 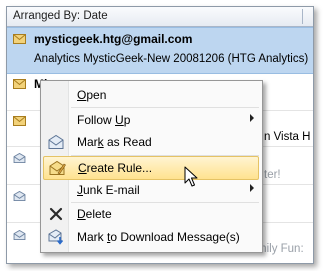 I want to click on menu-accelerator: U, so click(x=119, y=120).